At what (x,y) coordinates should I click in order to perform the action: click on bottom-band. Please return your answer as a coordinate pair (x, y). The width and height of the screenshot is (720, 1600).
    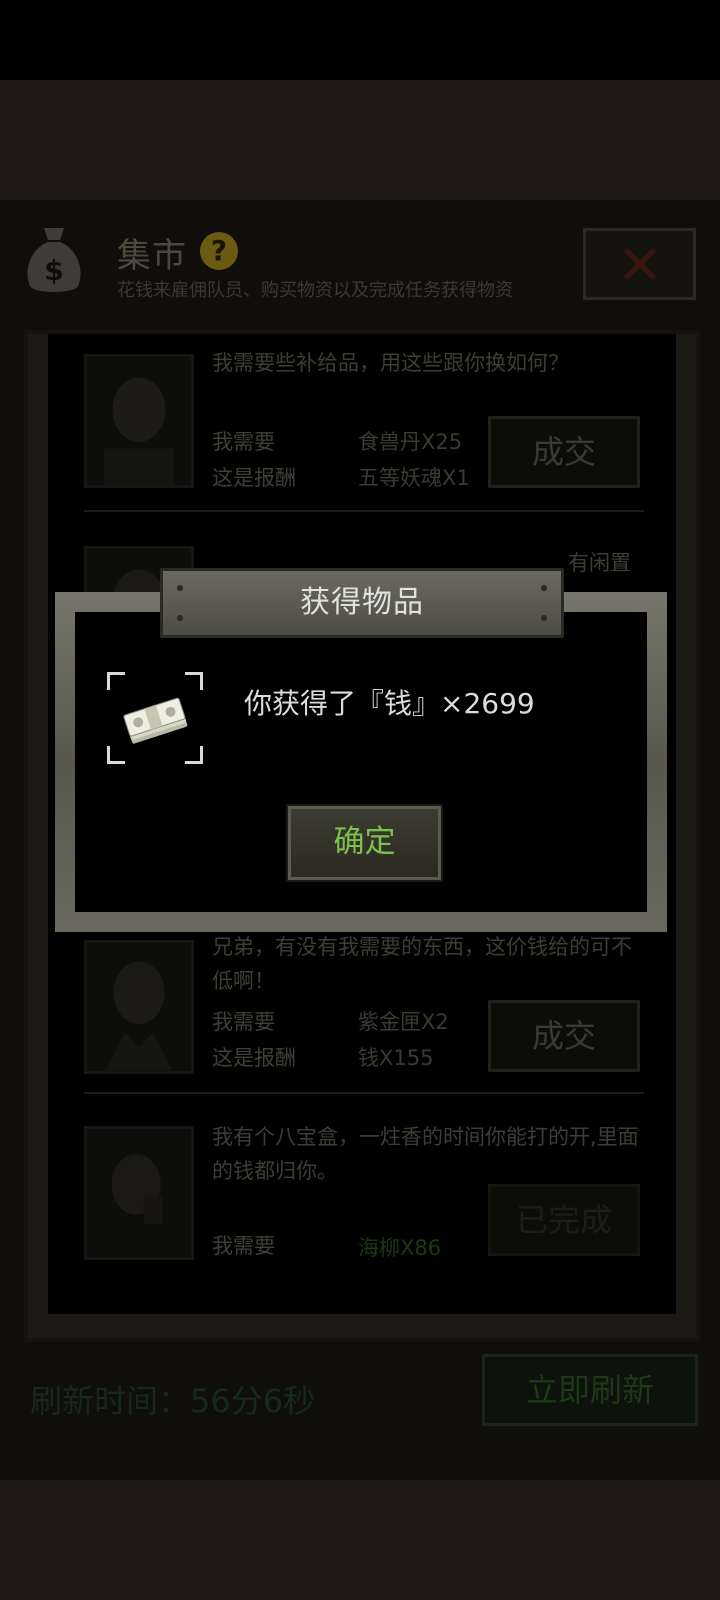
    Looking at the image, I should click on (360, 1540).